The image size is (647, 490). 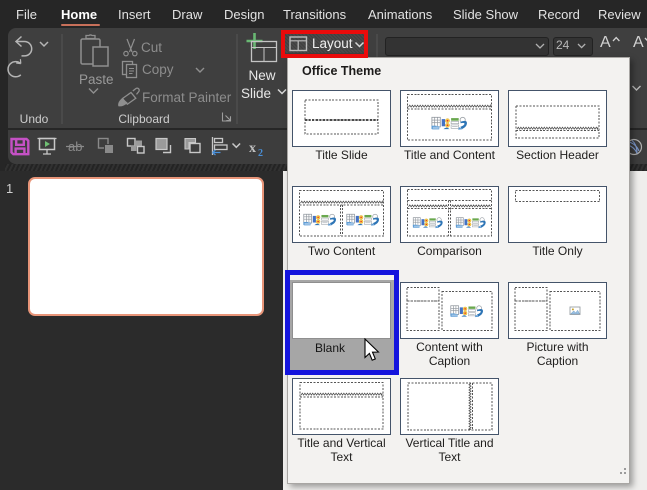 What do you see at coordinates (260, 153) in the screenshot?
I see `svg-text: 2` at bounding box center [260, 153].